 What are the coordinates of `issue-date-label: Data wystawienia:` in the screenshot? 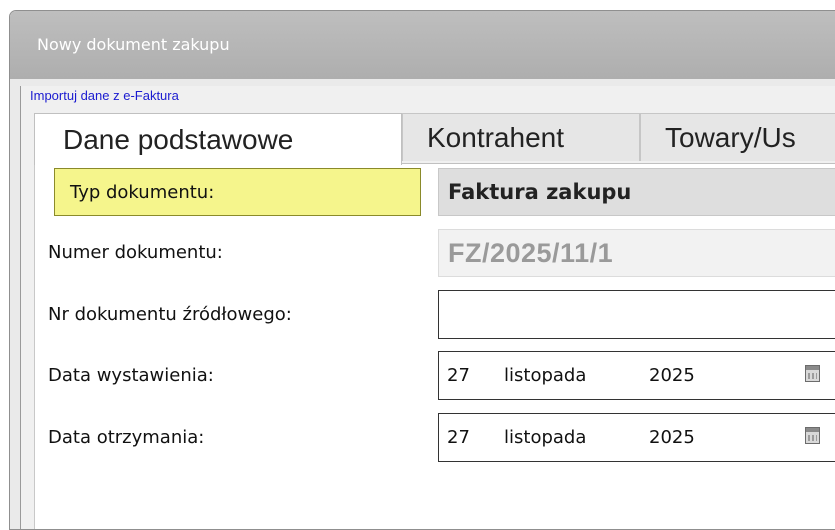 It's located at (131, 375).